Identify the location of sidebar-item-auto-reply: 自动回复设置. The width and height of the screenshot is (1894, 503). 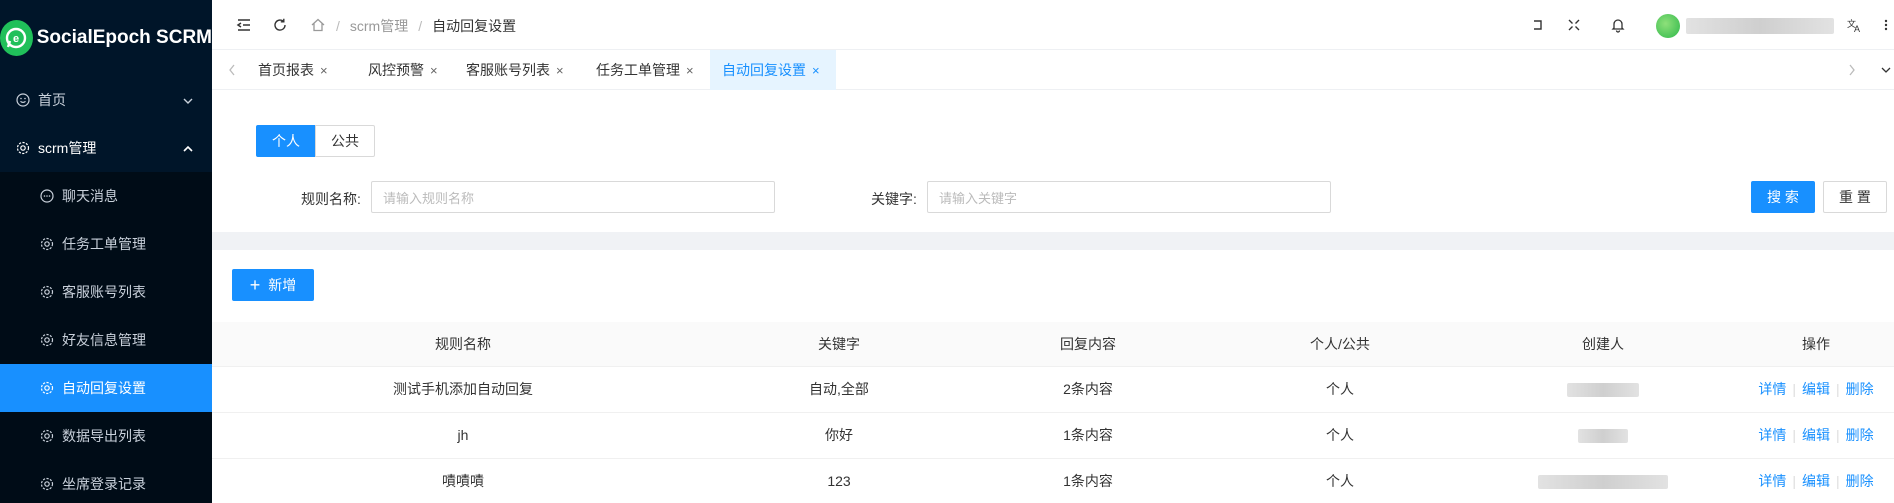
(106, 388).